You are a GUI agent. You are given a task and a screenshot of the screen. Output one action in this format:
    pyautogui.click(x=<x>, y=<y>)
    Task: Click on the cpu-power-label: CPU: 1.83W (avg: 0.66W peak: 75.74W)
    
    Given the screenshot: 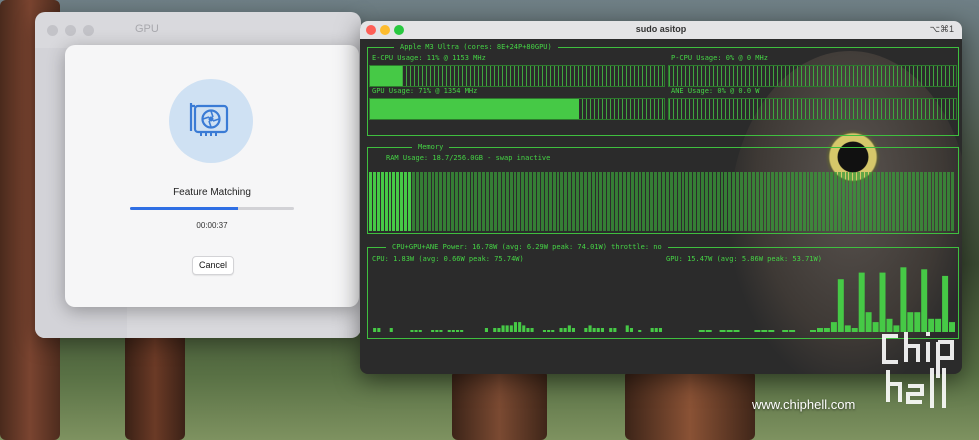 What is the action you would take?
    pyautogui.click(x=448, y=259)
    